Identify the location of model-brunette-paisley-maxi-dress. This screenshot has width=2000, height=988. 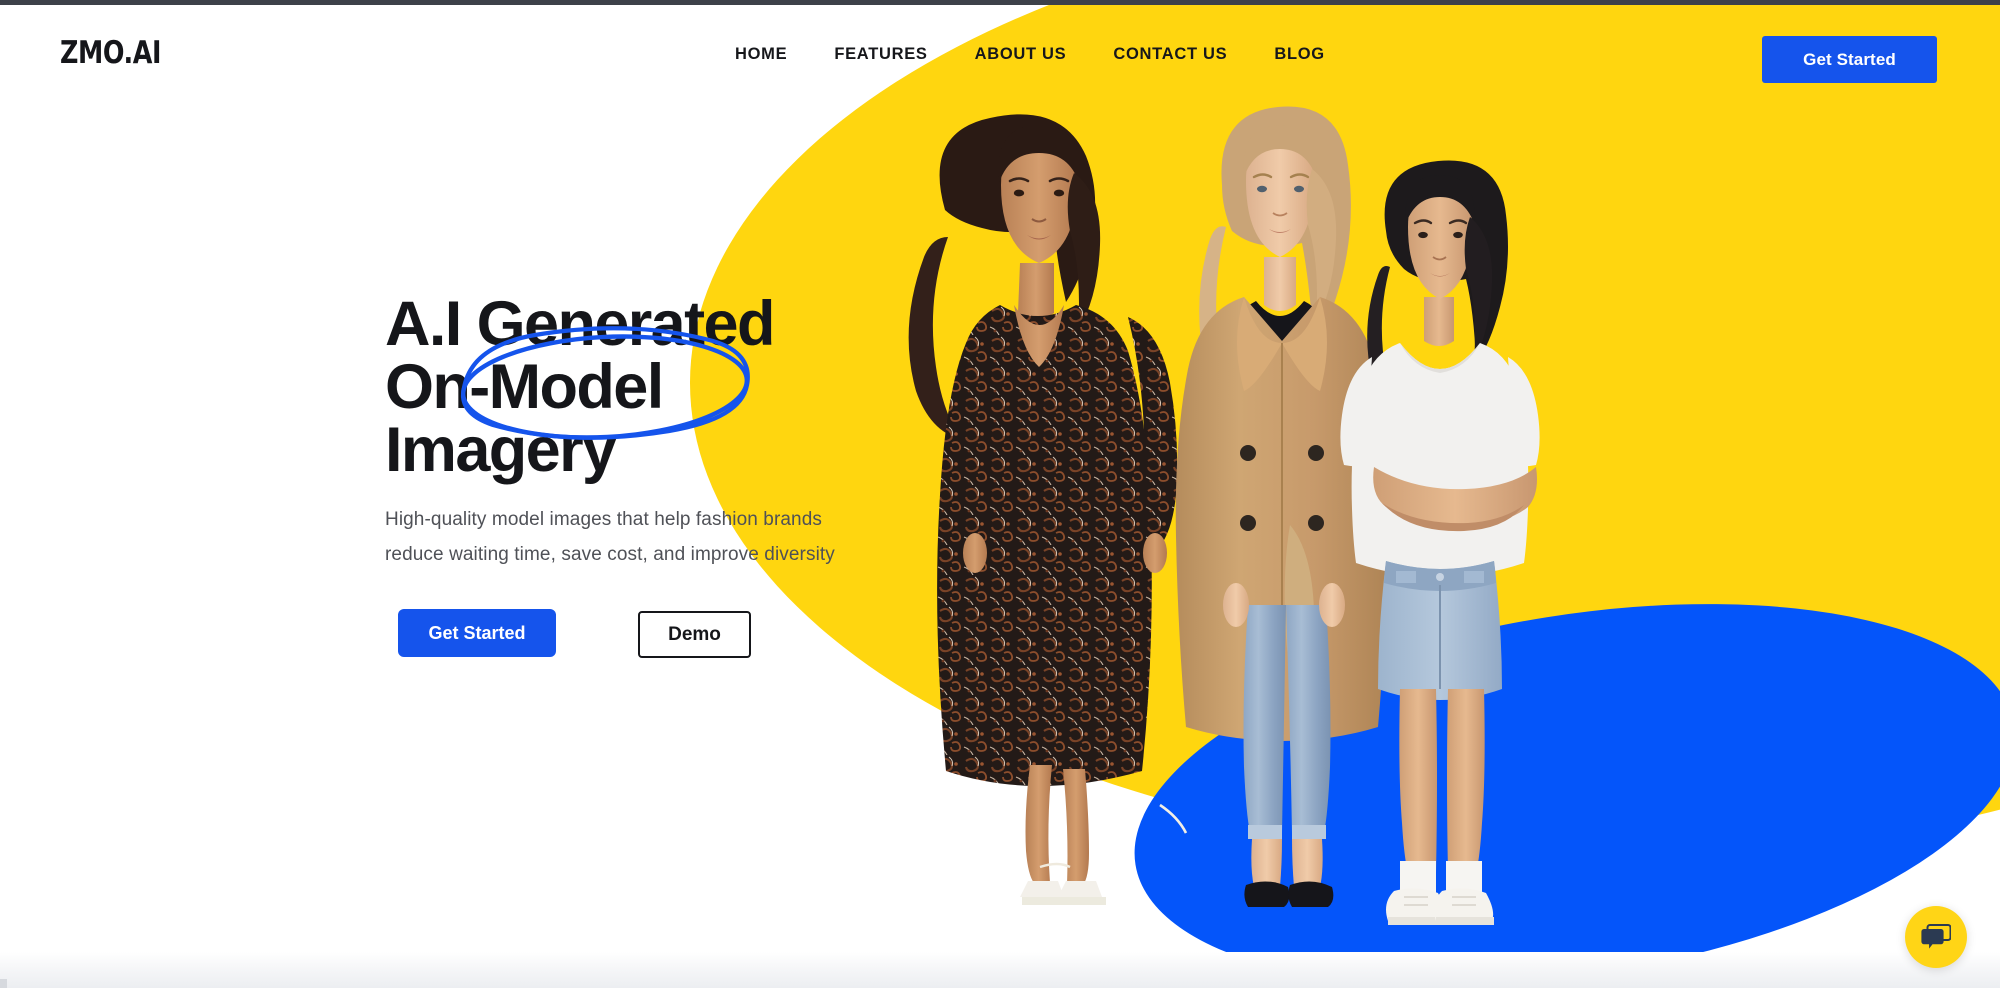
(1048, 509).